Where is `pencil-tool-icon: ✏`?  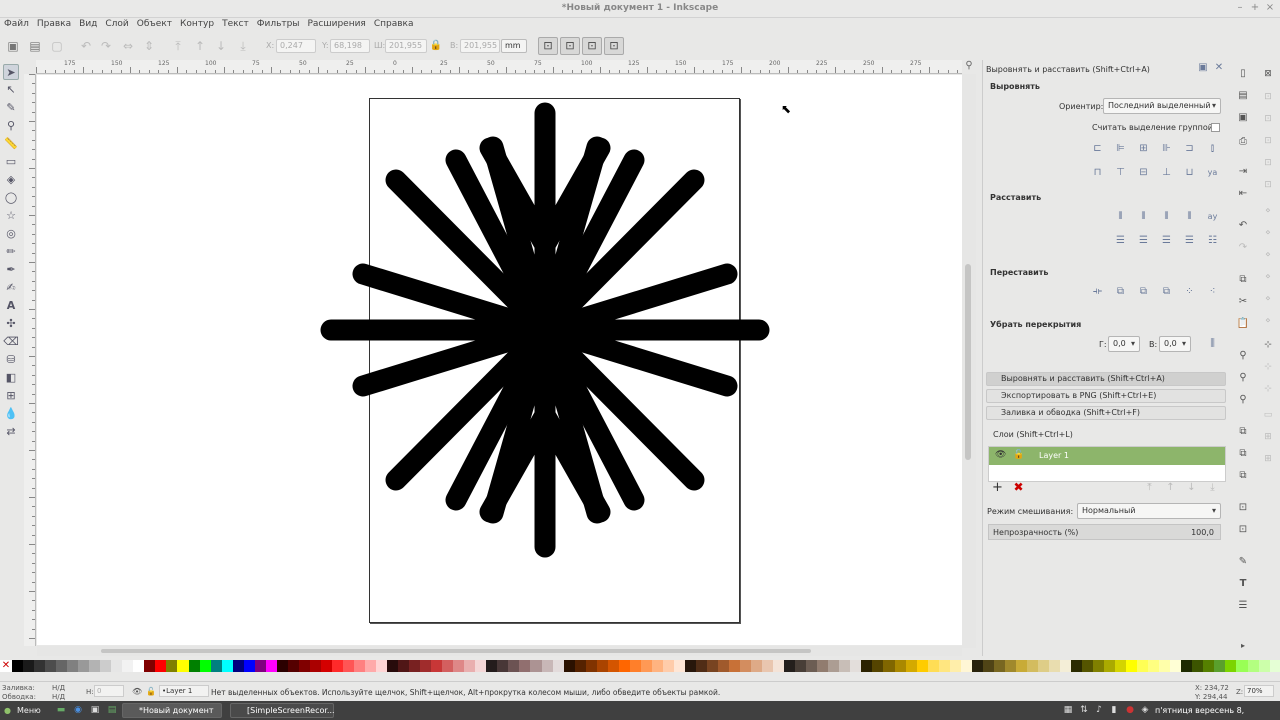 pencil-tool-icon: ✏ is located at coordinates (11, 252).